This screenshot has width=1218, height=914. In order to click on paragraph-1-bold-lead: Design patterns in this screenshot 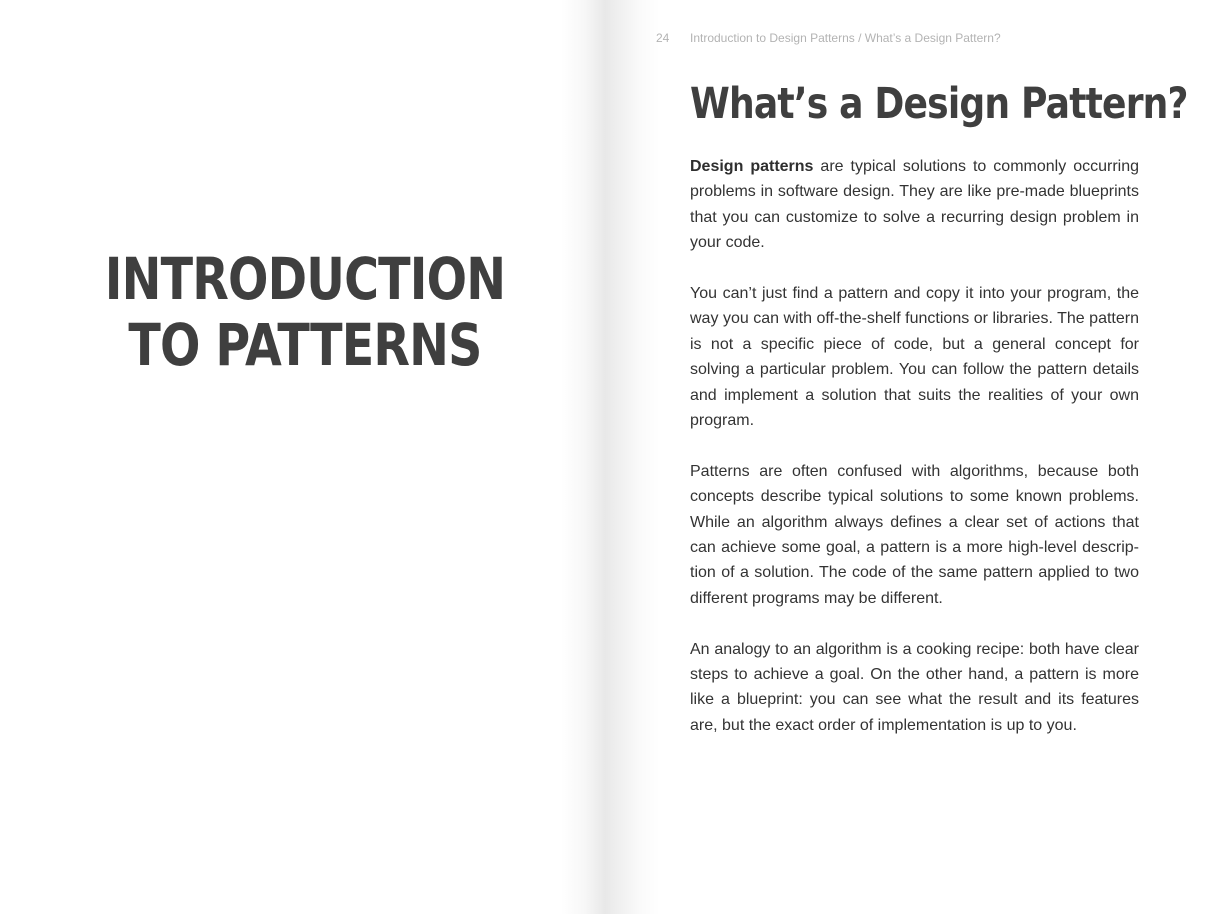, I will do `click(752, 166)`.